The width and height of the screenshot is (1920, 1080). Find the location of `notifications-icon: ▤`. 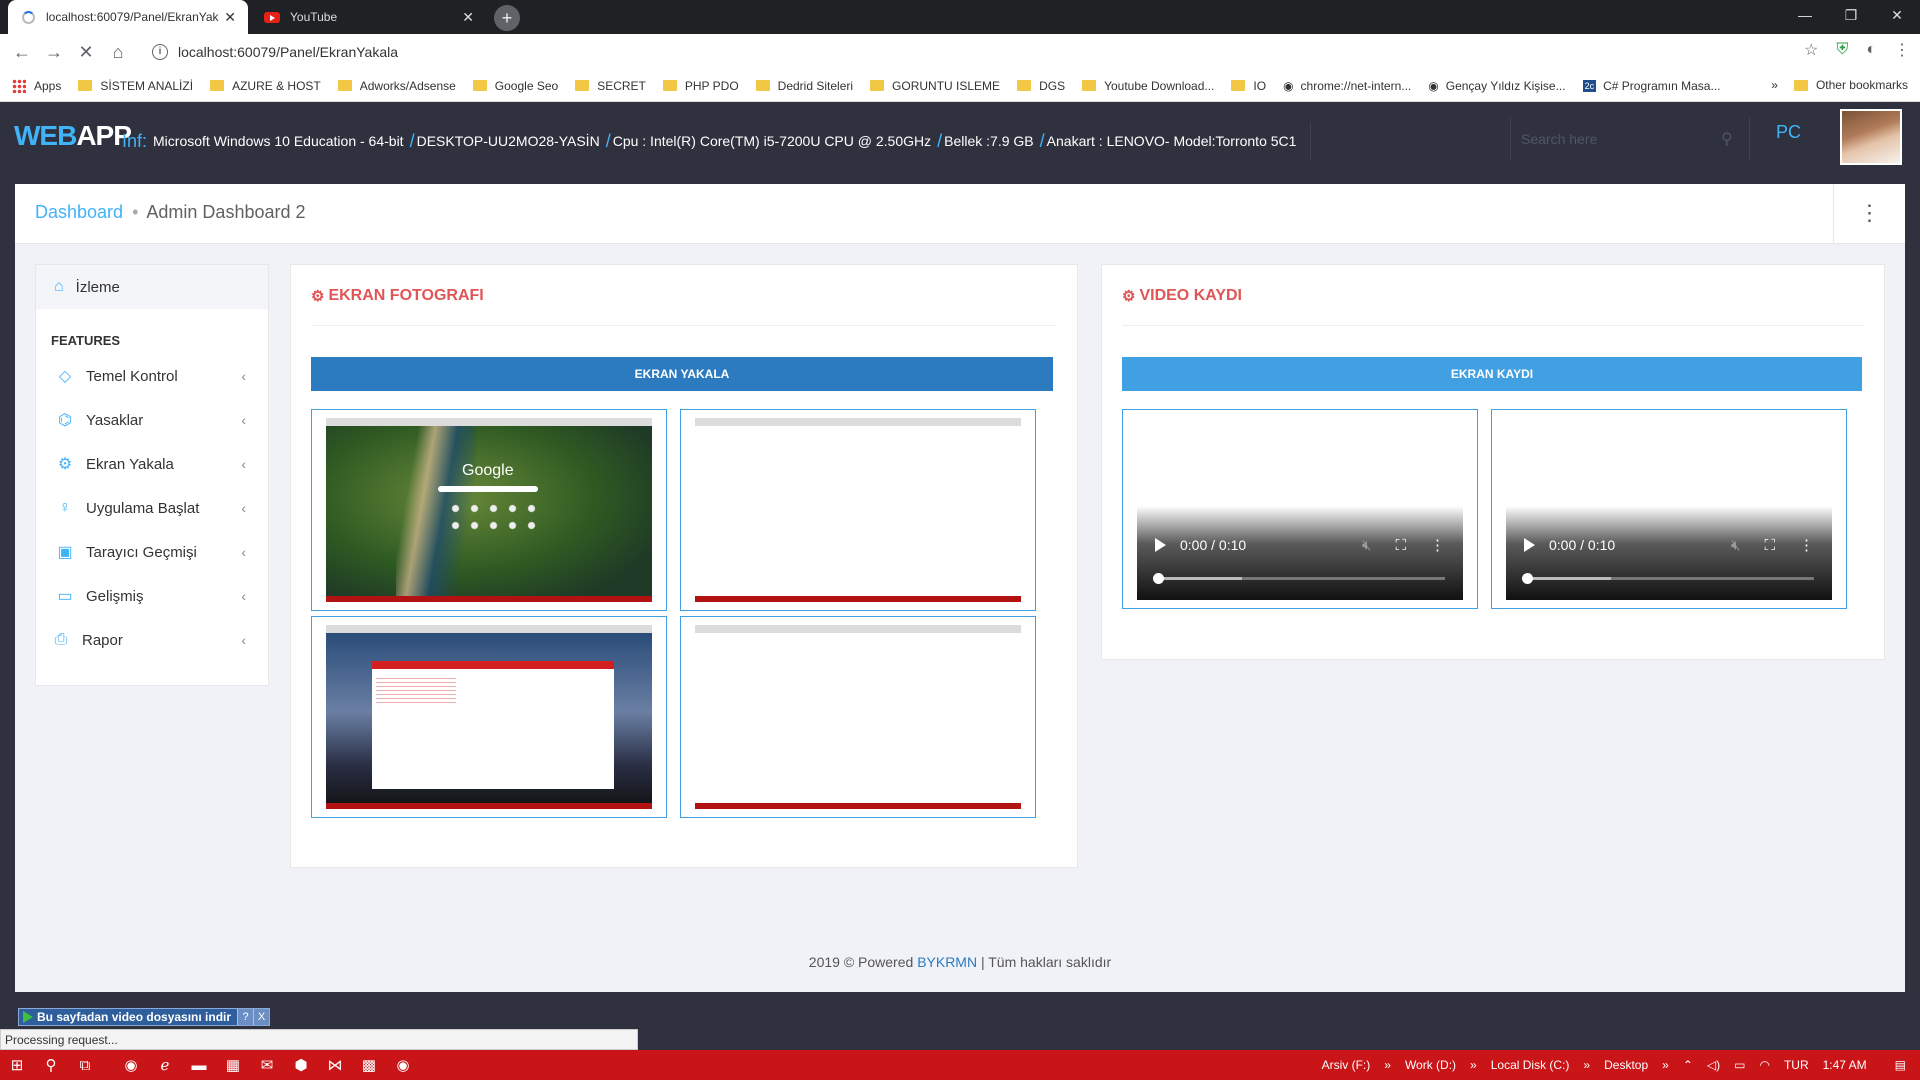

notifications-icon: ▤ is located at coordinates (1900, 1065).